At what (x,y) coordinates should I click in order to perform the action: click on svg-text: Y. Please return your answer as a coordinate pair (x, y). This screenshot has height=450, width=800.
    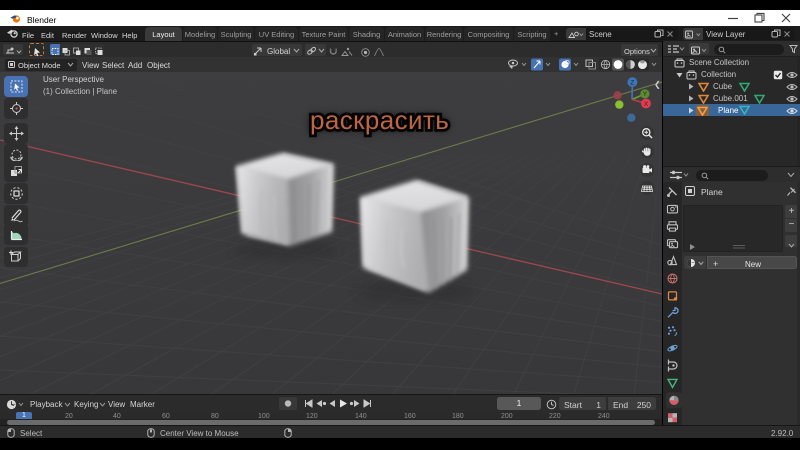
    Looking at the image, I should click on (645, 94).